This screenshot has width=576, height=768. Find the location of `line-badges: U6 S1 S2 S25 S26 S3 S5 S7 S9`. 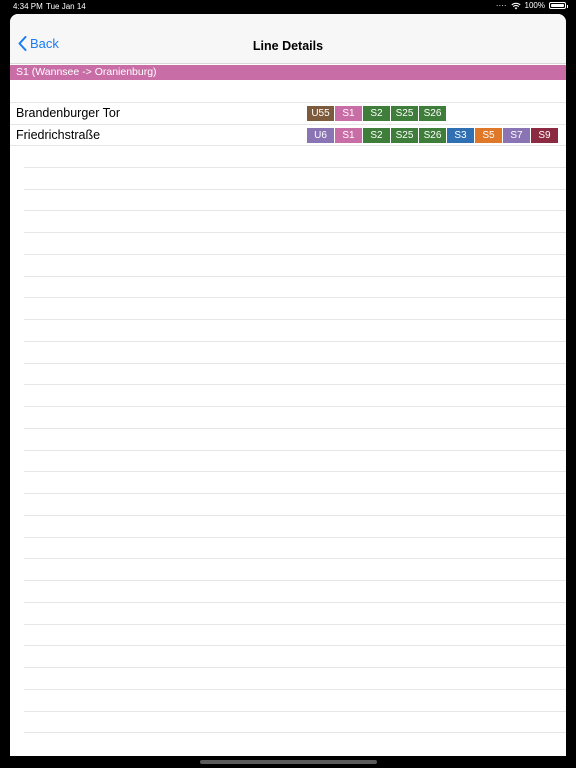

line-badges: U6 S1 S2 S25 S26 S3 S5 S7 S9 is located at coordinates (432, 135).